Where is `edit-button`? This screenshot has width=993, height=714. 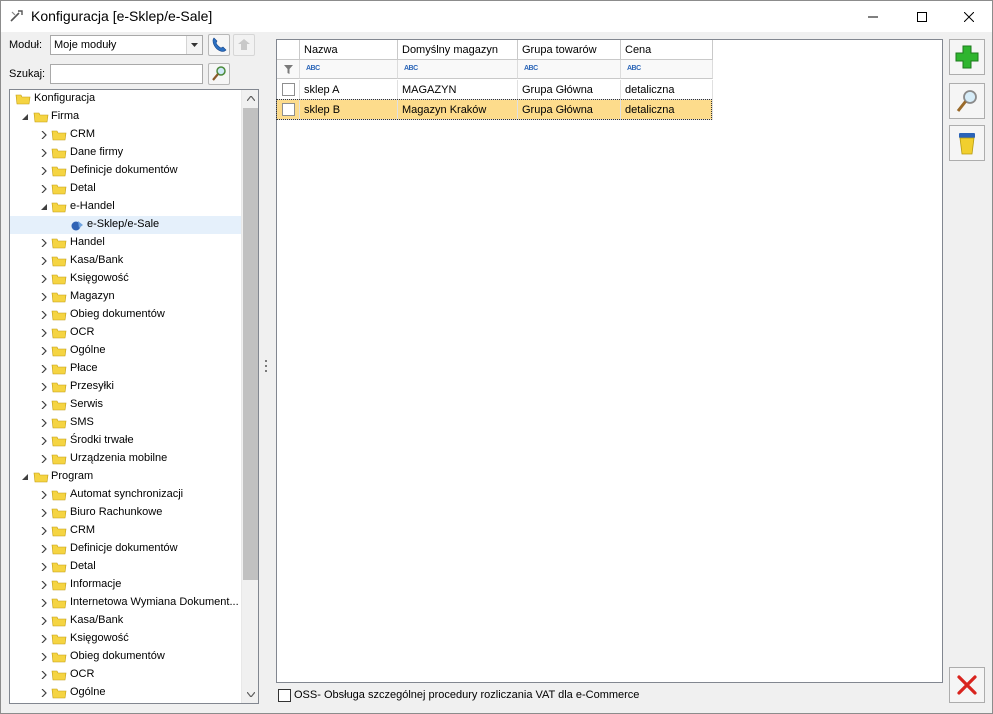
edit-button is located at coordinates (967, 101).